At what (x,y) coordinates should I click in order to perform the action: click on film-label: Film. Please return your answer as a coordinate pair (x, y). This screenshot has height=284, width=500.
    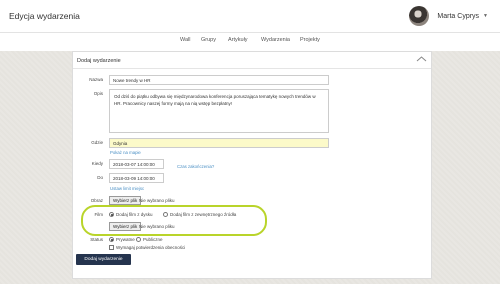
    Looking at the image, I should click on (99, 214).